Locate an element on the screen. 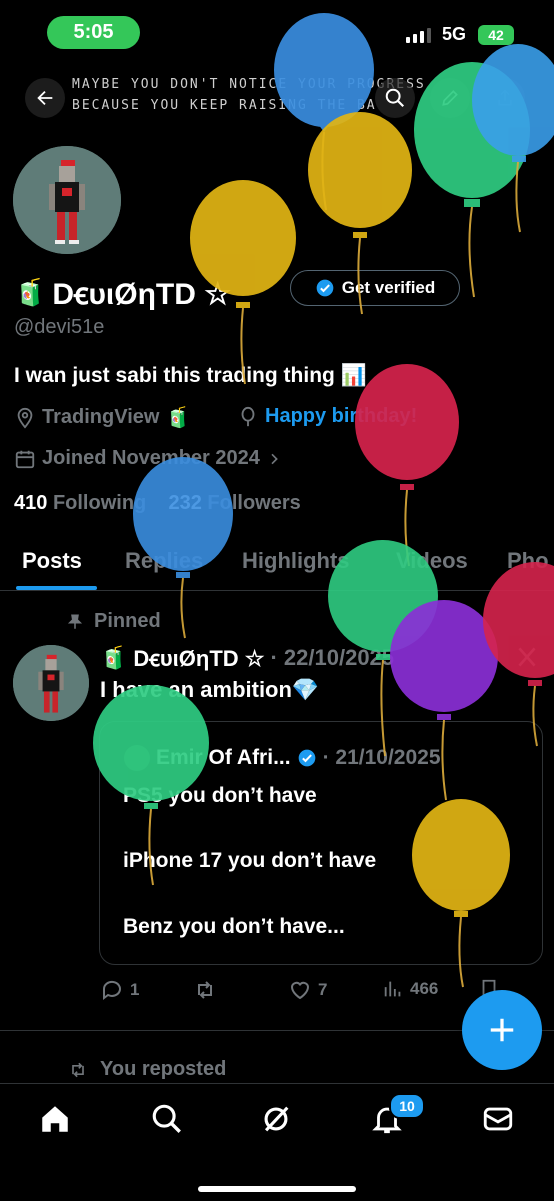  arrow-left-icon is located at coordinates (45, 98).